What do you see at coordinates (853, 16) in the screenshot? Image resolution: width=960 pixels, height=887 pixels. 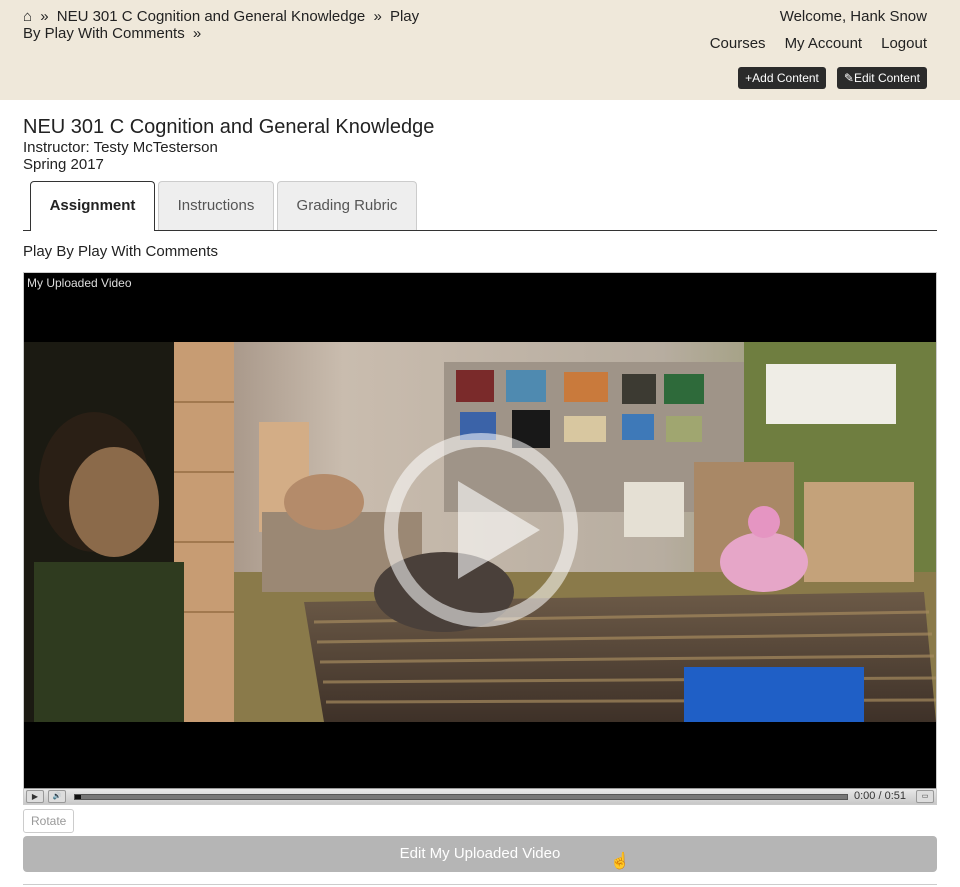 I see `welcome-message: Welcome, Hank Snow` at bounding box center [853, 16].